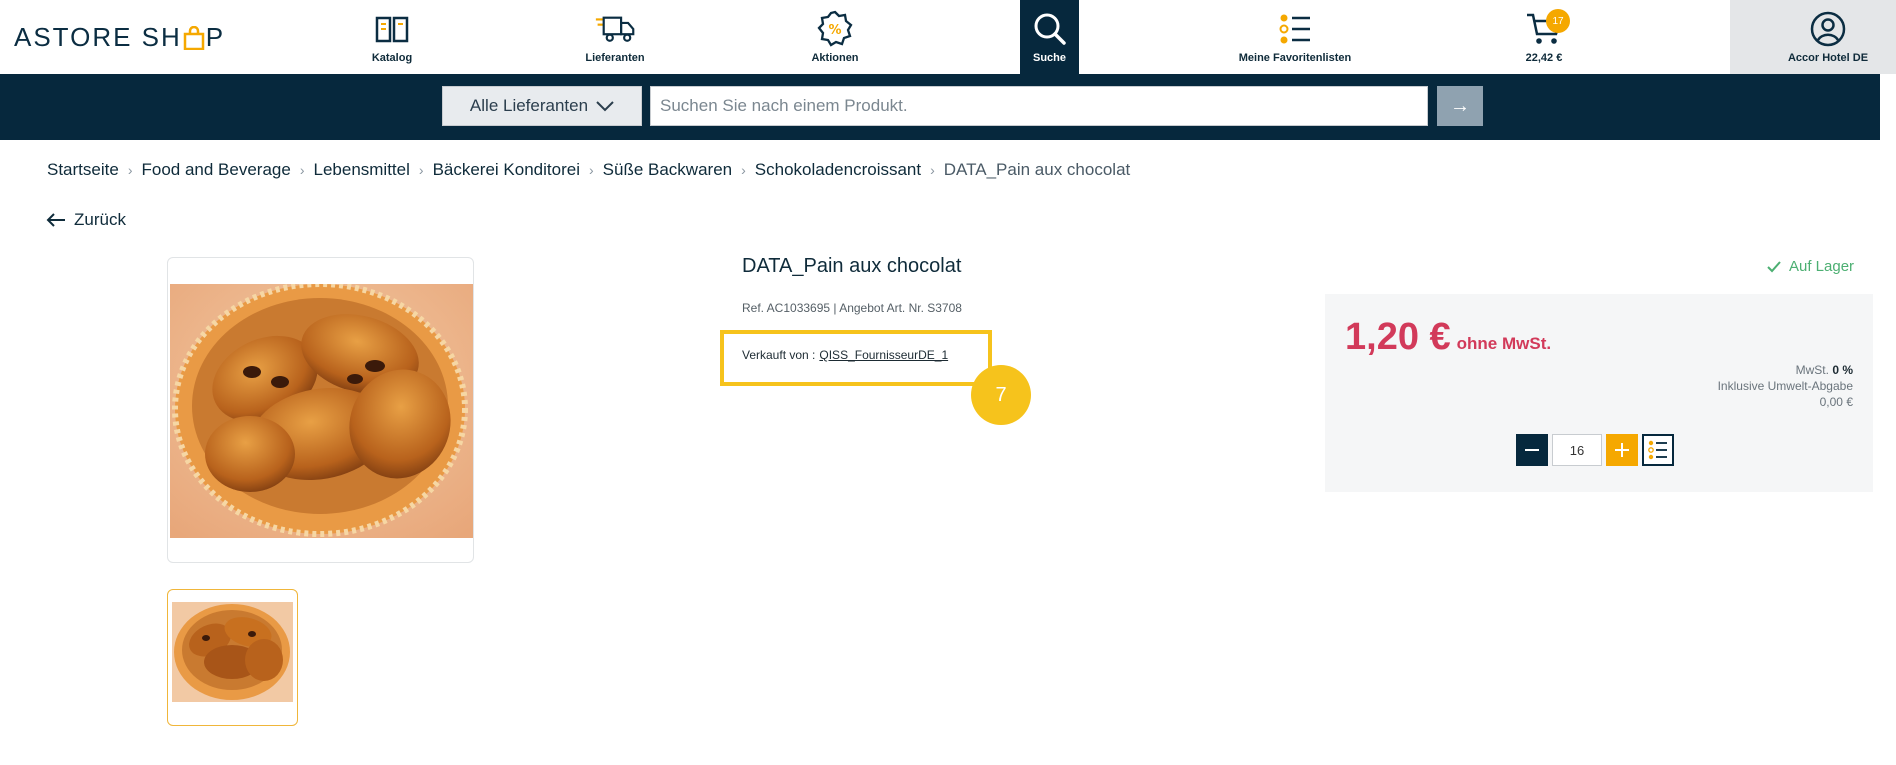 The width and height of the screenshot is (1896, 765). Describe the element at coordinates (1544, 58) in the screenshot. I see `cart-total: 22,42 €` at that location.